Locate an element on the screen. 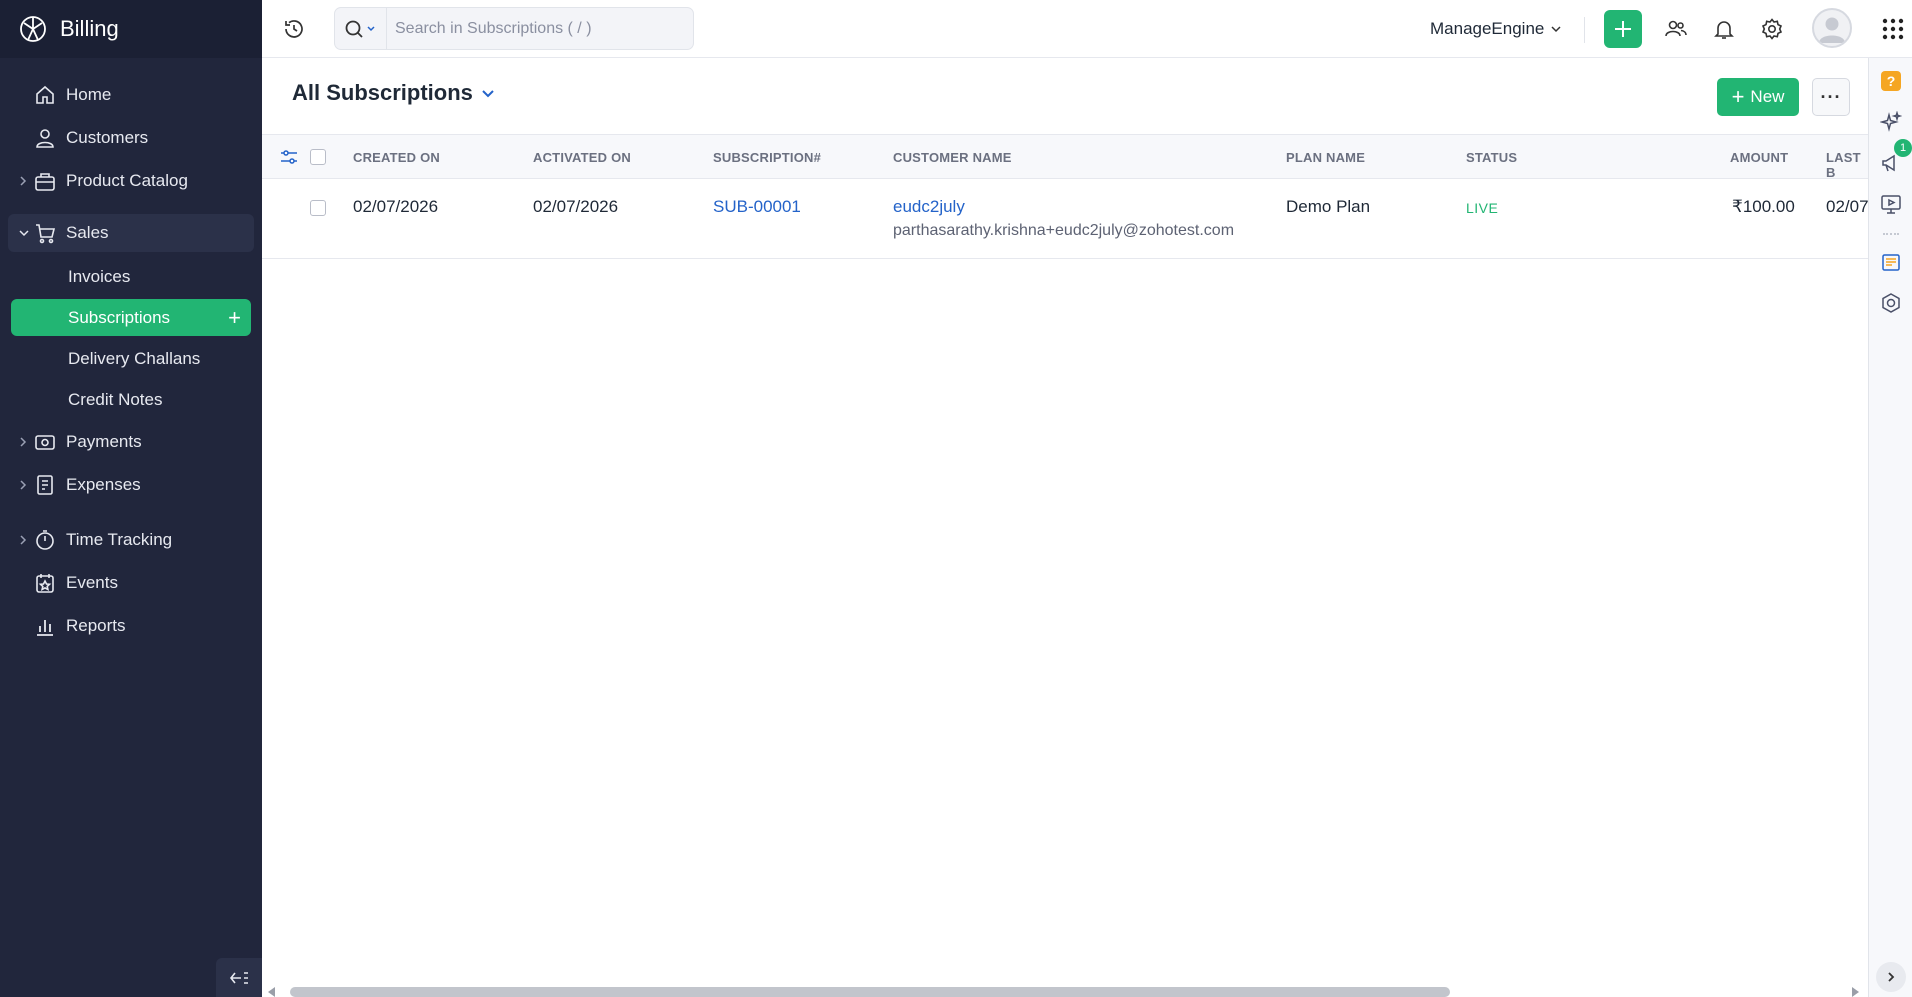  bell-icon is located at coordinates (1724, 29).